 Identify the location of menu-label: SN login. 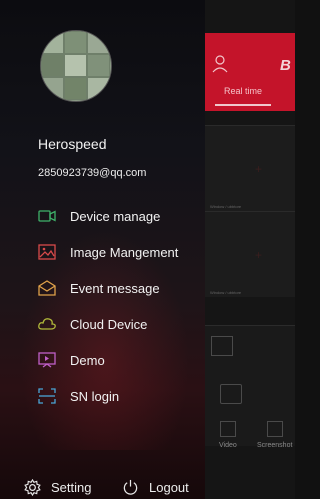
(95, 396).